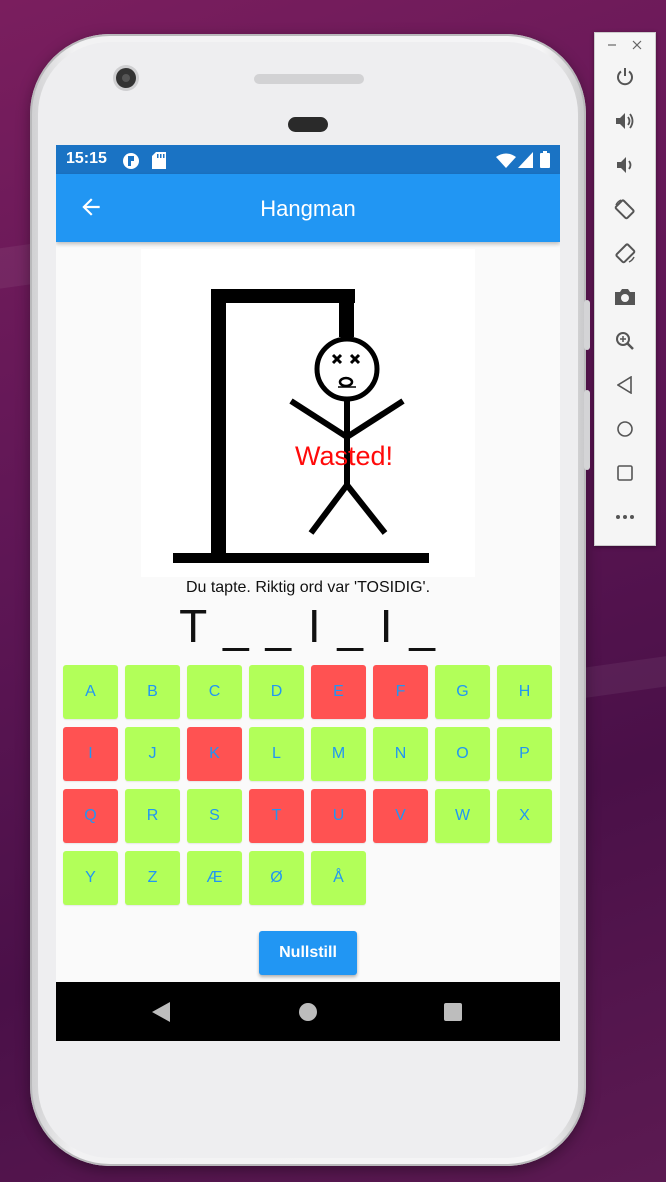  I want to click on emulator-toolbar, so click(625, 289).